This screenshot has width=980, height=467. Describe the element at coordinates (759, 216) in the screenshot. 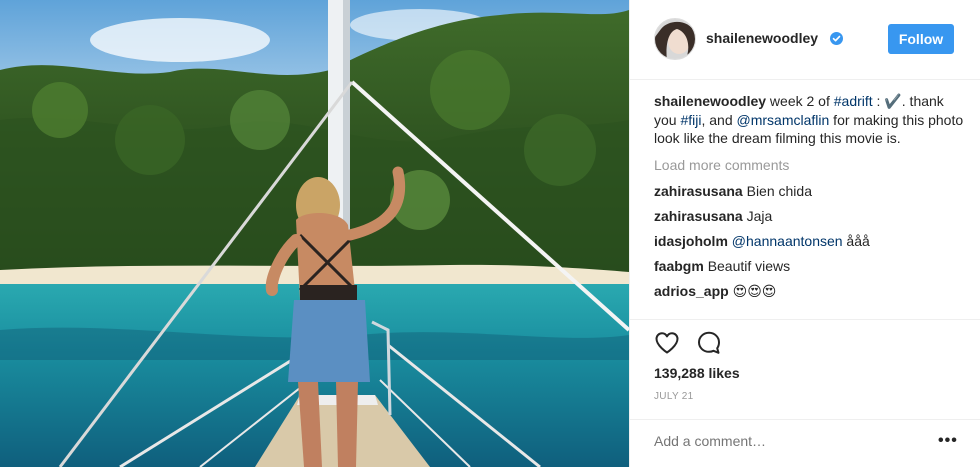

I see `comment-text: Jaja` at that location.